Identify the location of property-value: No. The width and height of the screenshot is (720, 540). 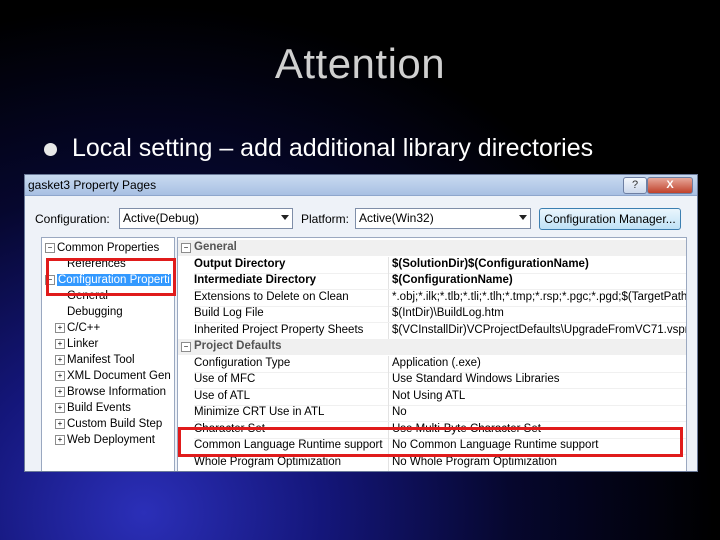
(539, 412).